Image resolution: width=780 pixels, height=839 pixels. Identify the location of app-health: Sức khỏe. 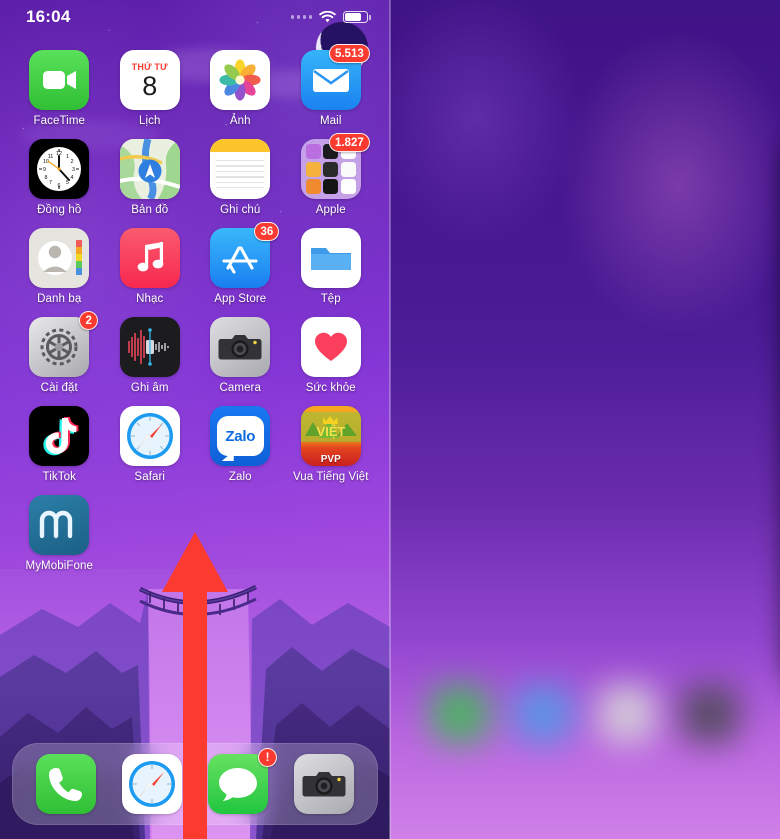
(331, 355).